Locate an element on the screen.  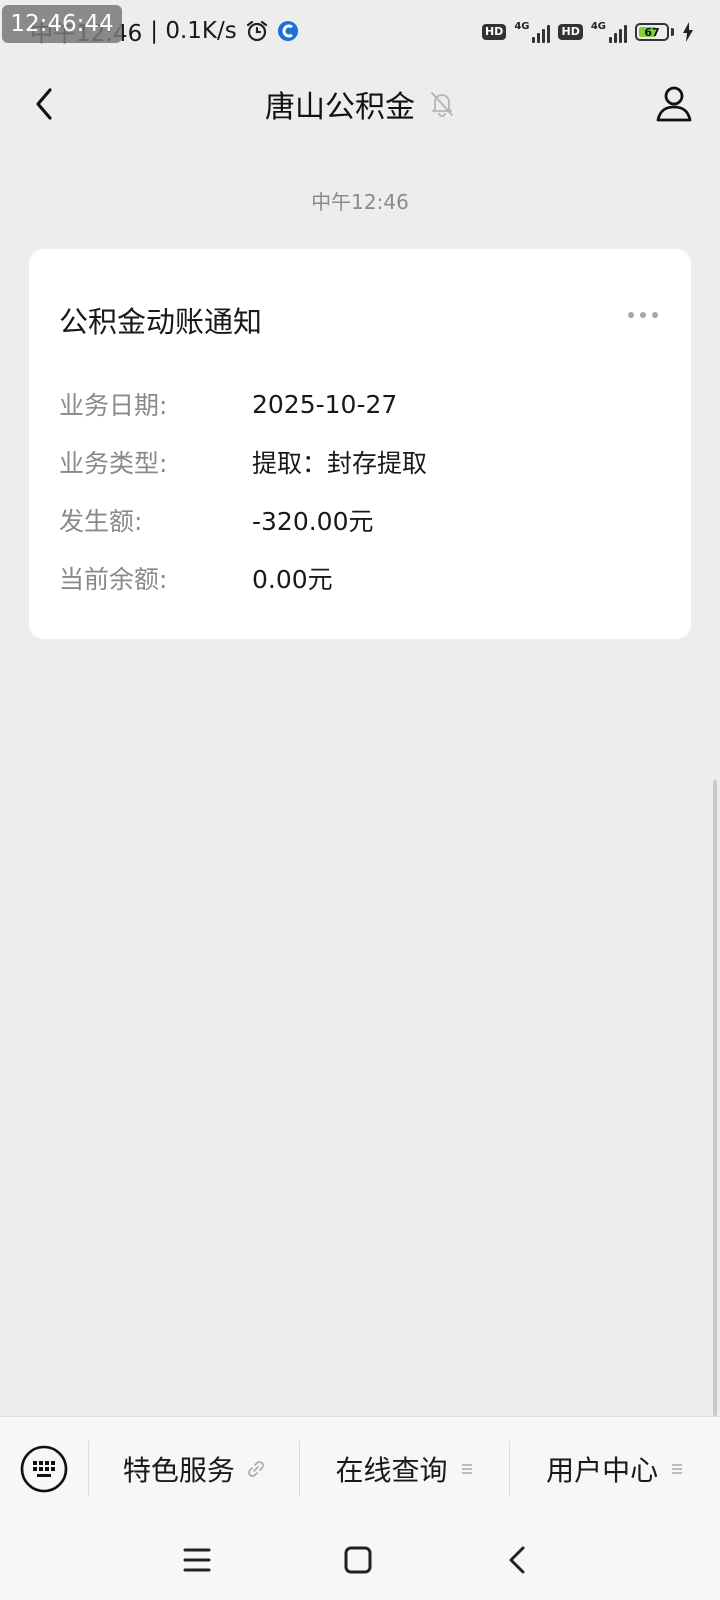
menu-item-user-center: 用户中心 is located at coordinates (615, 1469).